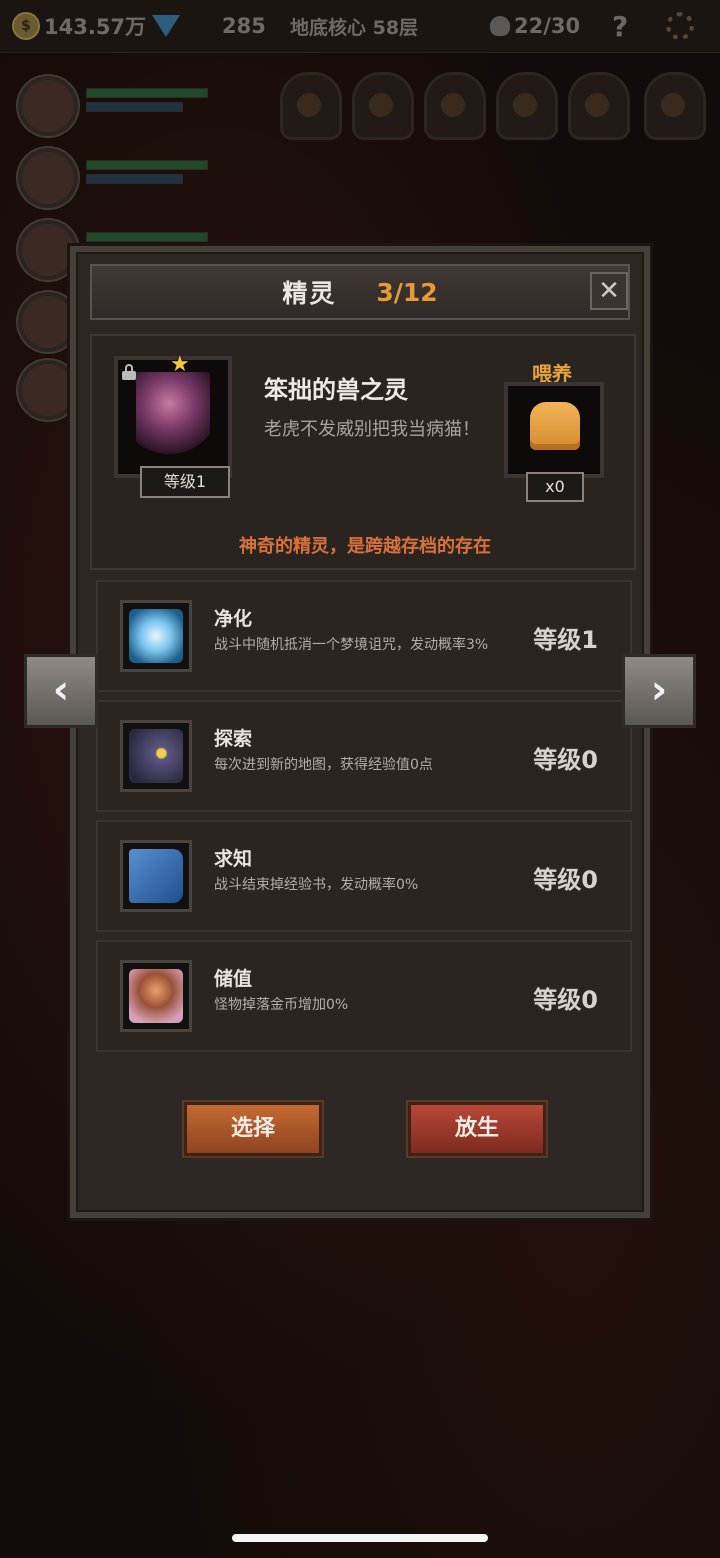  What do you see at coordinates (156, 756) in the screenshot?
I see `owl-icon` at bounding box center [156, 756].